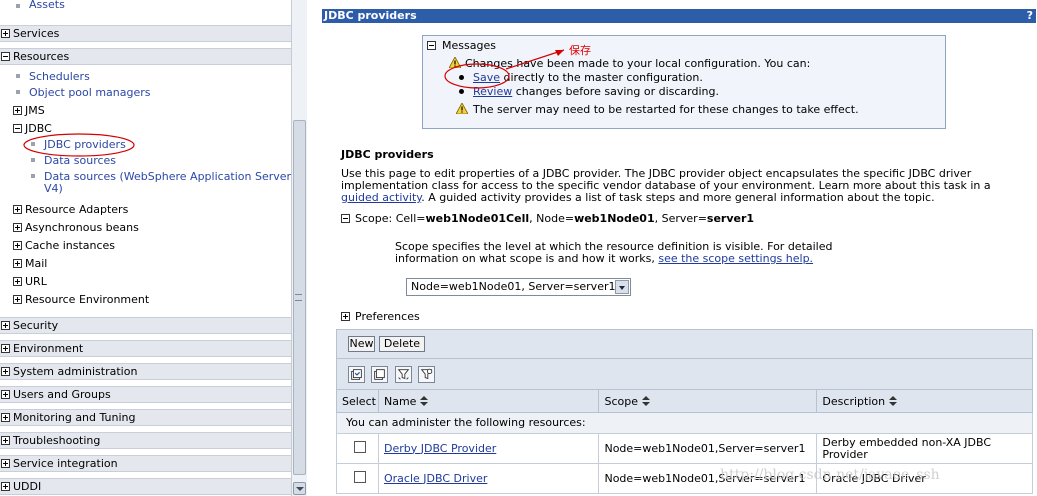 This screenshot has height=496, width=1037. What do you see at coordinates (82, 227) in the screenshot?
I see `nav-label: Asynchronous beans` at bounding box center [82, 227].